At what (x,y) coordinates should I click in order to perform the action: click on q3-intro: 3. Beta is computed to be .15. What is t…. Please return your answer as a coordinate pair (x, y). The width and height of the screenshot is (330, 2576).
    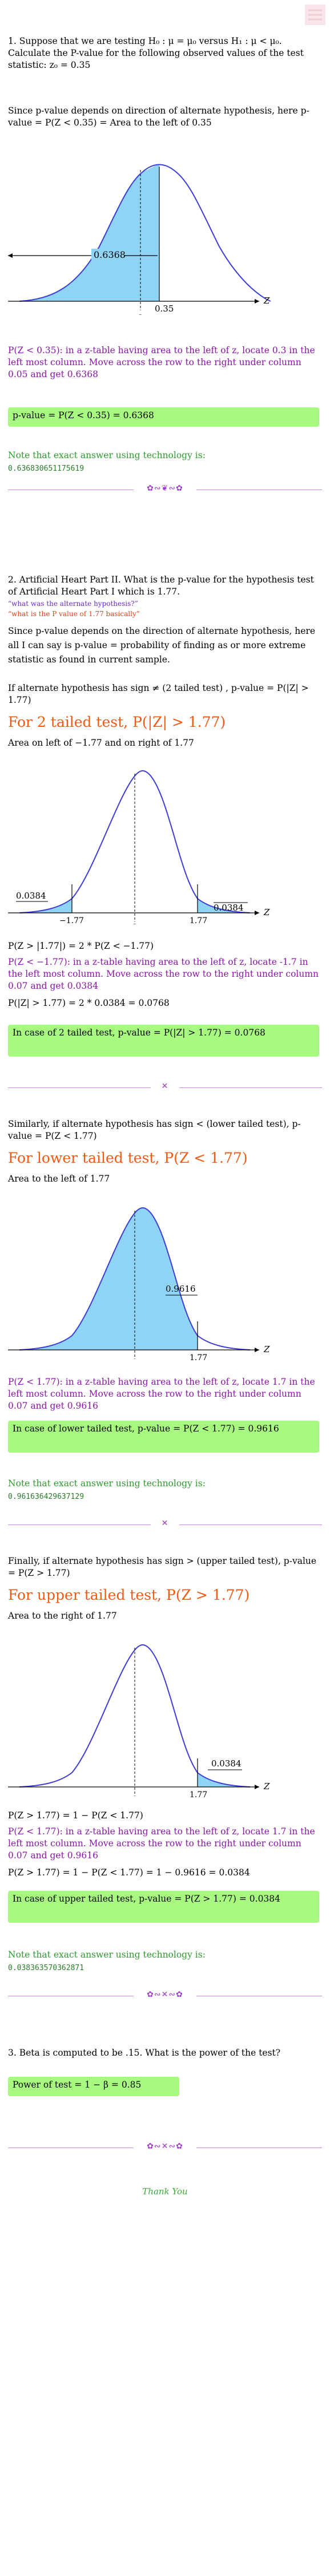
    Looking at the image, I should click on (144, 2053).